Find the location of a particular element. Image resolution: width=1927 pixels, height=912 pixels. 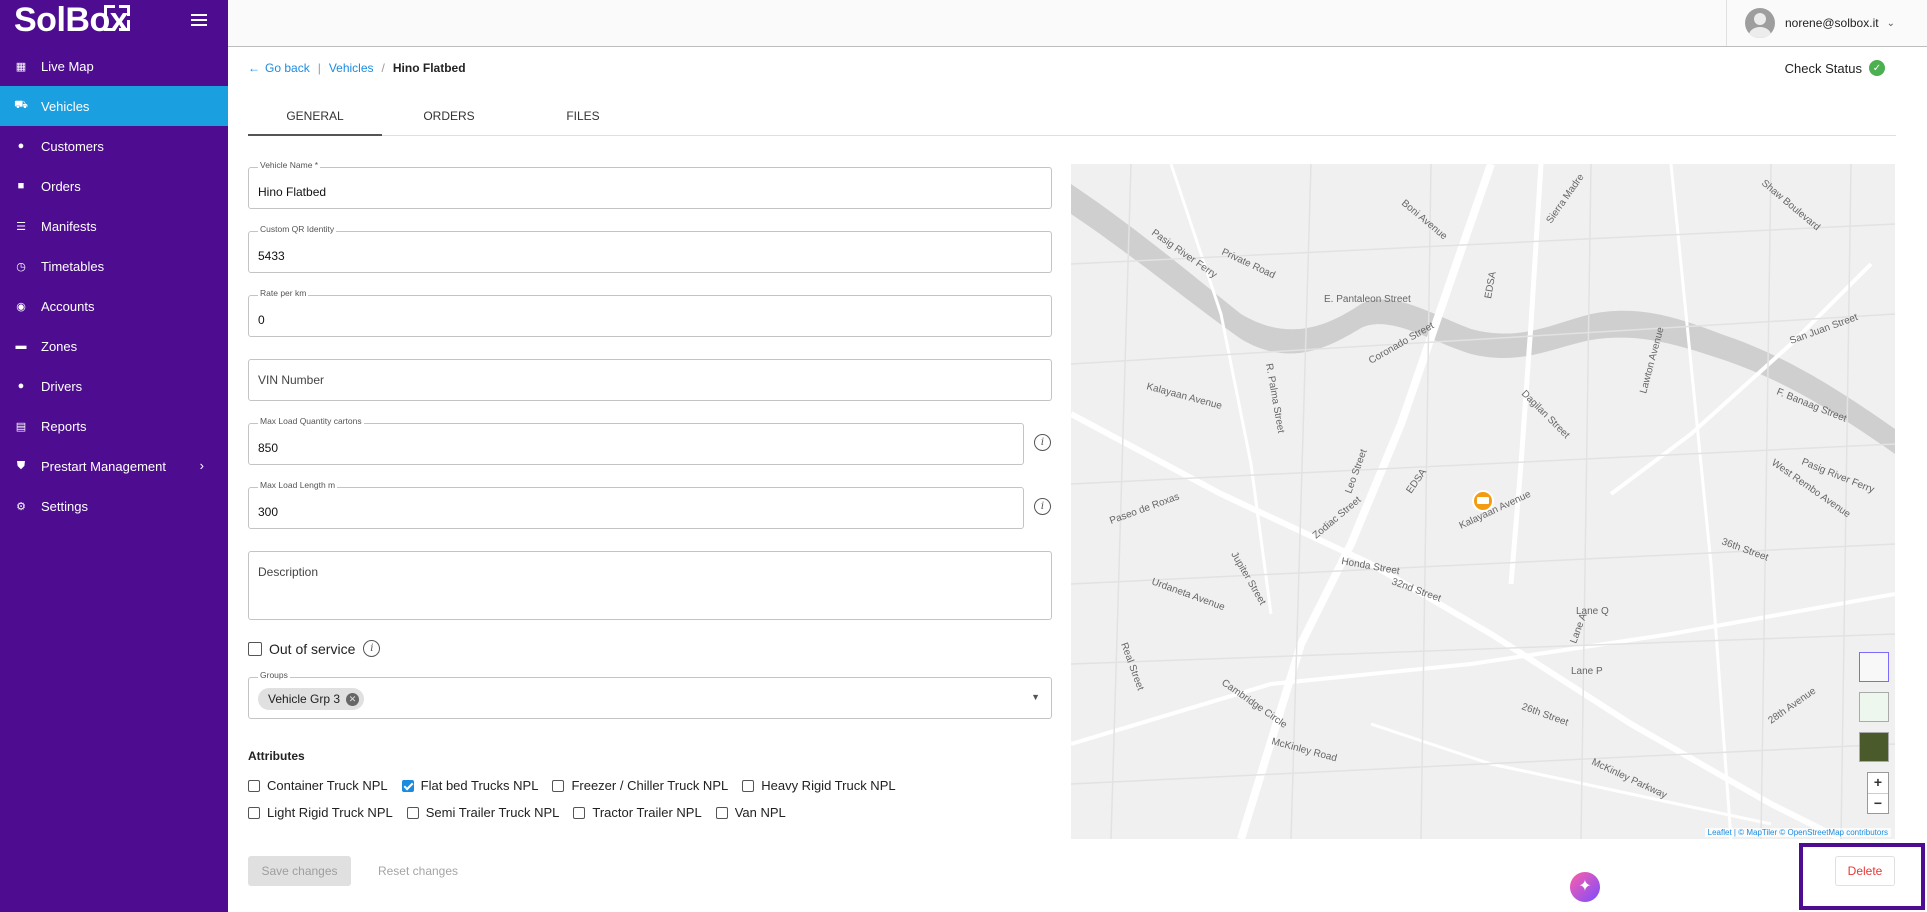

attribute-light-rigid-truck: Light Rigid Truck NPL is located at coordinates (320, 812).